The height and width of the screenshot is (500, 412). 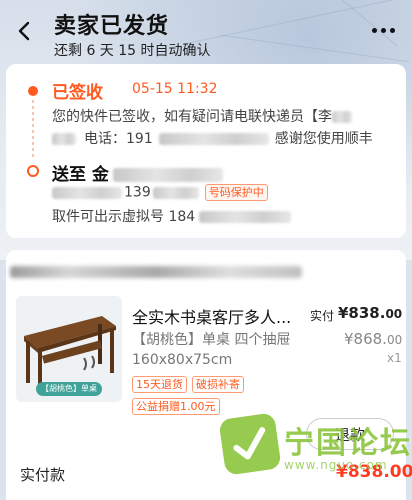 What do you see at coordinates (132, 51) in the screenshot?
I see `auto-confirm-countdown: 还剩 6 天 15 时自动确认` at bounding box center [132, 51].